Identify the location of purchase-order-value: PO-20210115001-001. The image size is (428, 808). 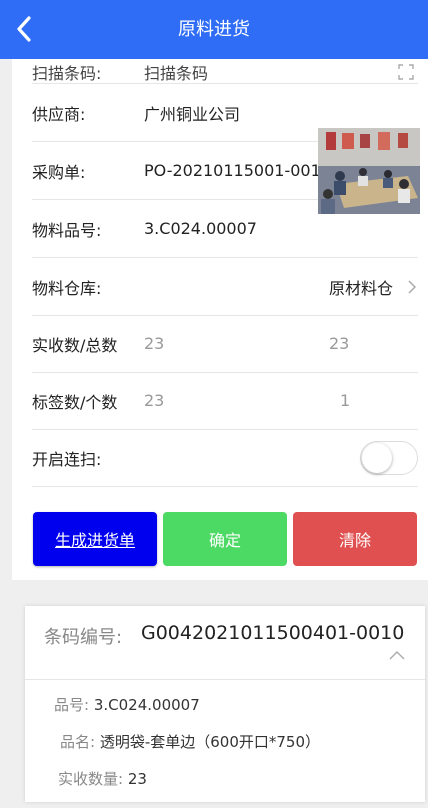
(232, 170).